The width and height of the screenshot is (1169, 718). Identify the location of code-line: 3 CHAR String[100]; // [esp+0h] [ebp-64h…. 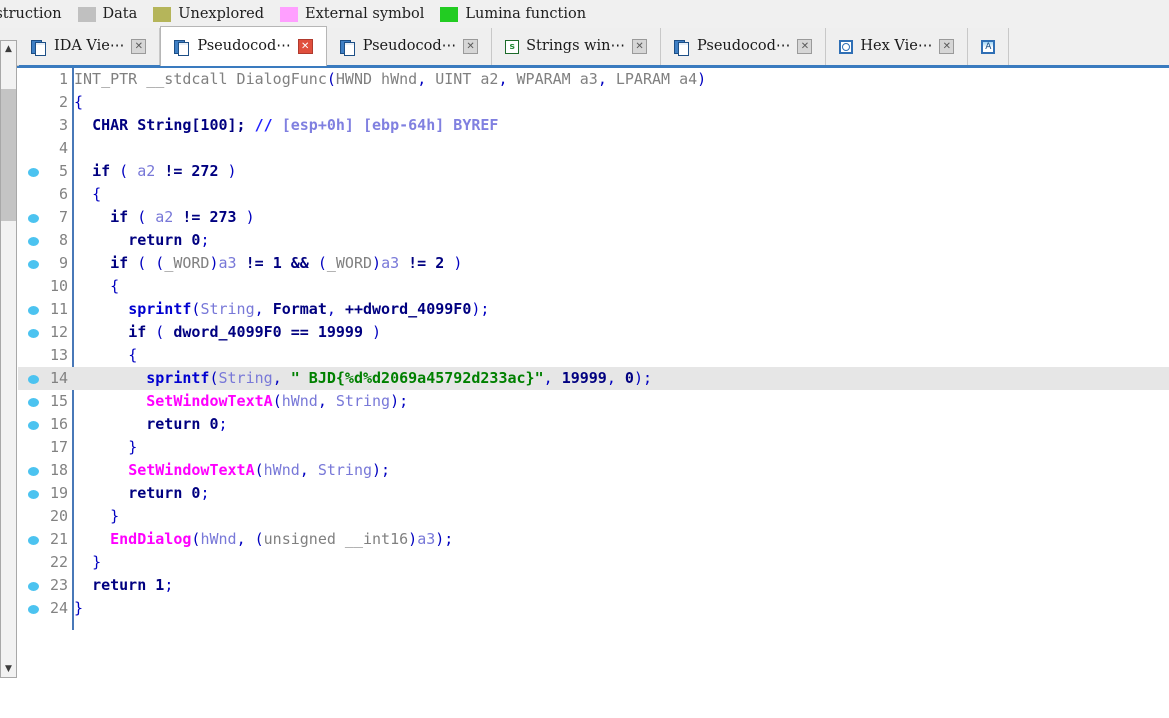
(593, 125).